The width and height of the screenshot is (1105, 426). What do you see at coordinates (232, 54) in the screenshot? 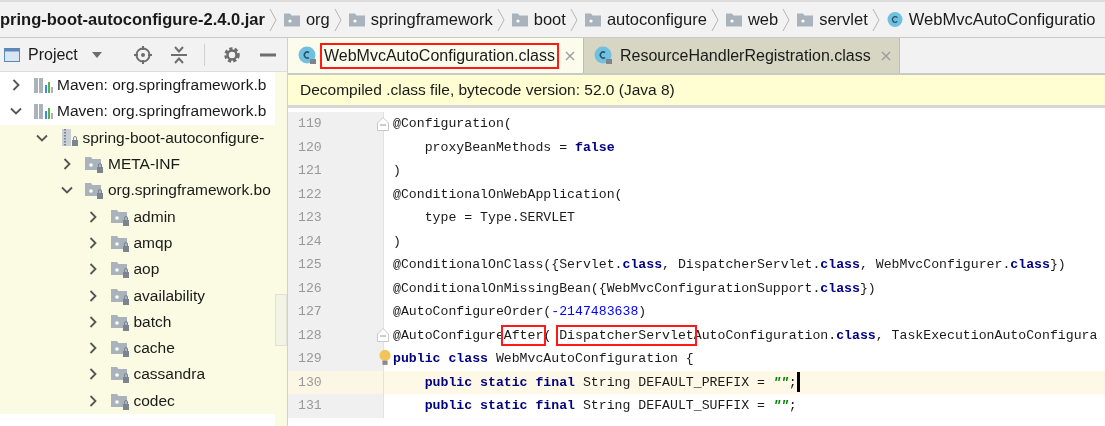
I see `settings-icon` at bounding box center [232, 54].